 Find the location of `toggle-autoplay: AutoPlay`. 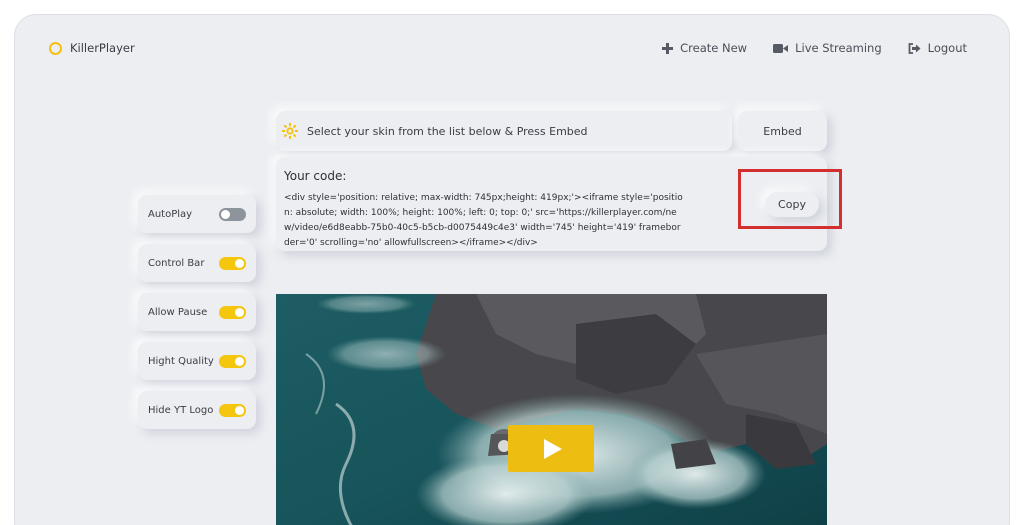

toggle-autoplay: AutoPlay is located at coordinates (197, 214).